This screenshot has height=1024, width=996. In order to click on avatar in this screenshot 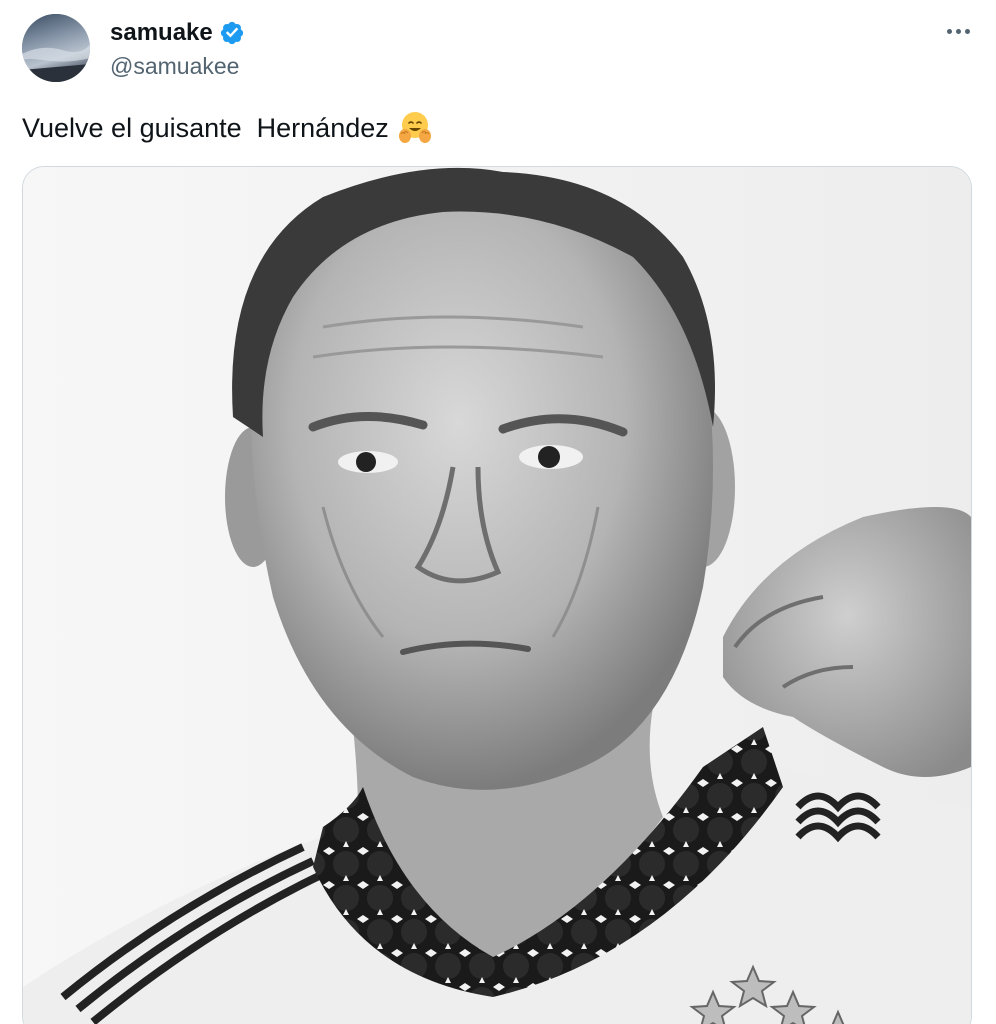, I will do `click(56, 48)`.